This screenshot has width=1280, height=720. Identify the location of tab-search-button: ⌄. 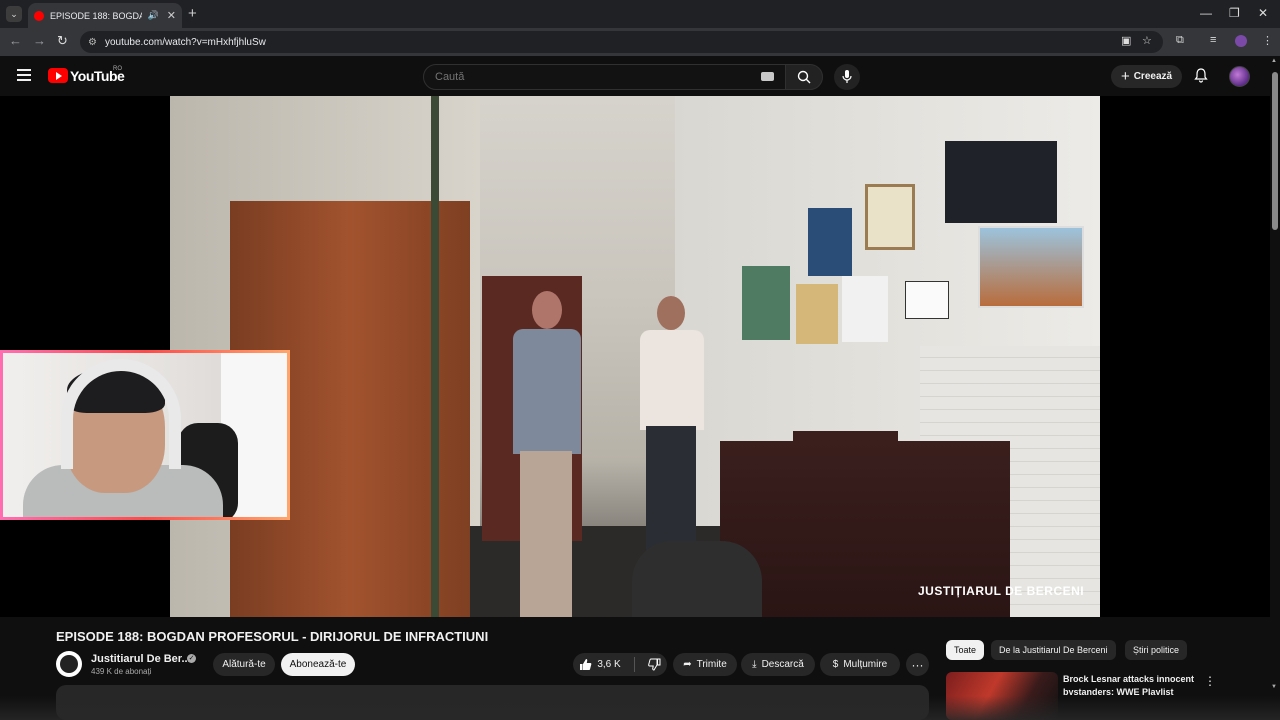
(14, 14).